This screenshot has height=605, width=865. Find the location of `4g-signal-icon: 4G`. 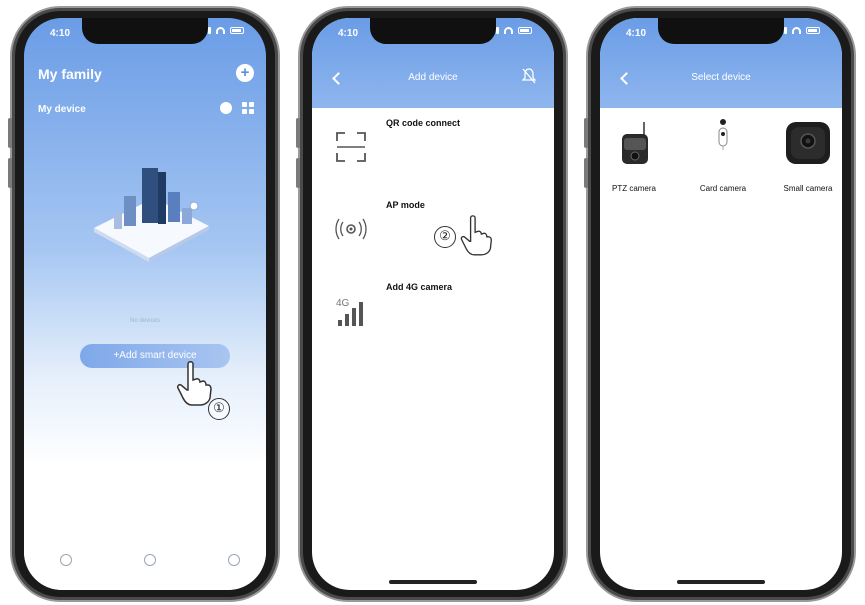

4g-signal-icon: 4G is located at coordinates (349, 312).